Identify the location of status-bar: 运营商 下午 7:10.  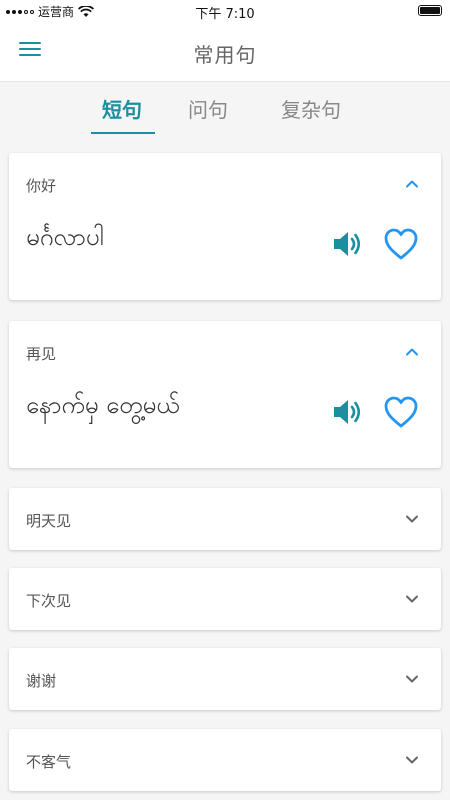
(225, 11).